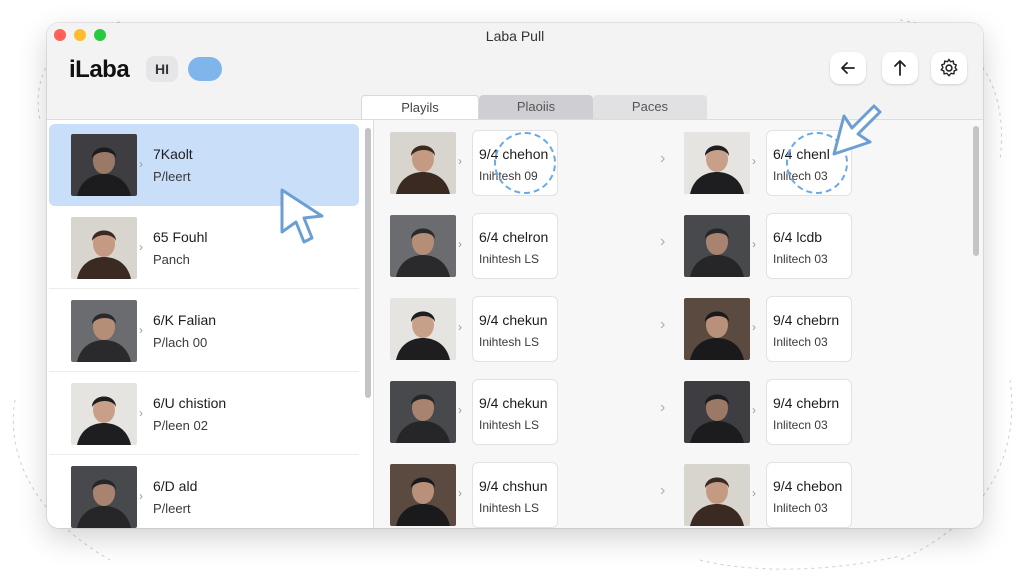 The width and height of the screenshot is (1024, 576). Describe the element at coordinates (813, 160) in the screenshot. I see `grid-cell: › 6/4 chenl Inlitech 03` at that location.